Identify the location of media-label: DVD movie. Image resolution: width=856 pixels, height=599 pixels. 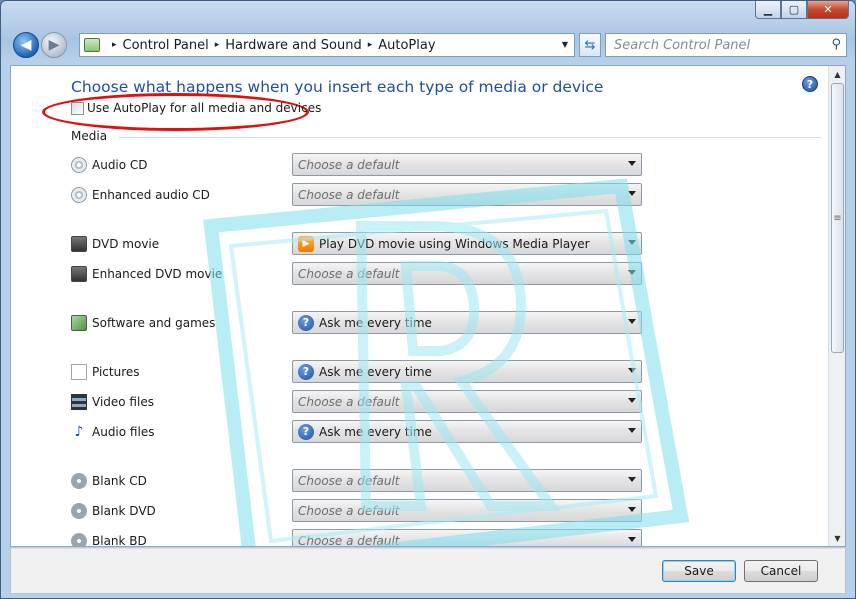
(126, 244).